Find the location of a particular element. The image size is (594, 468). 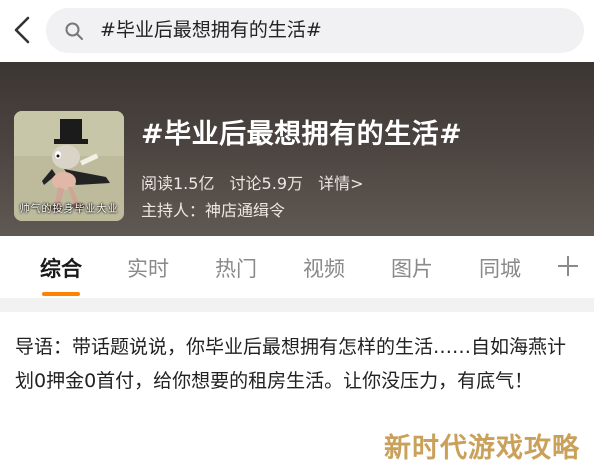

section-divider is located at coordinates (297, 305).